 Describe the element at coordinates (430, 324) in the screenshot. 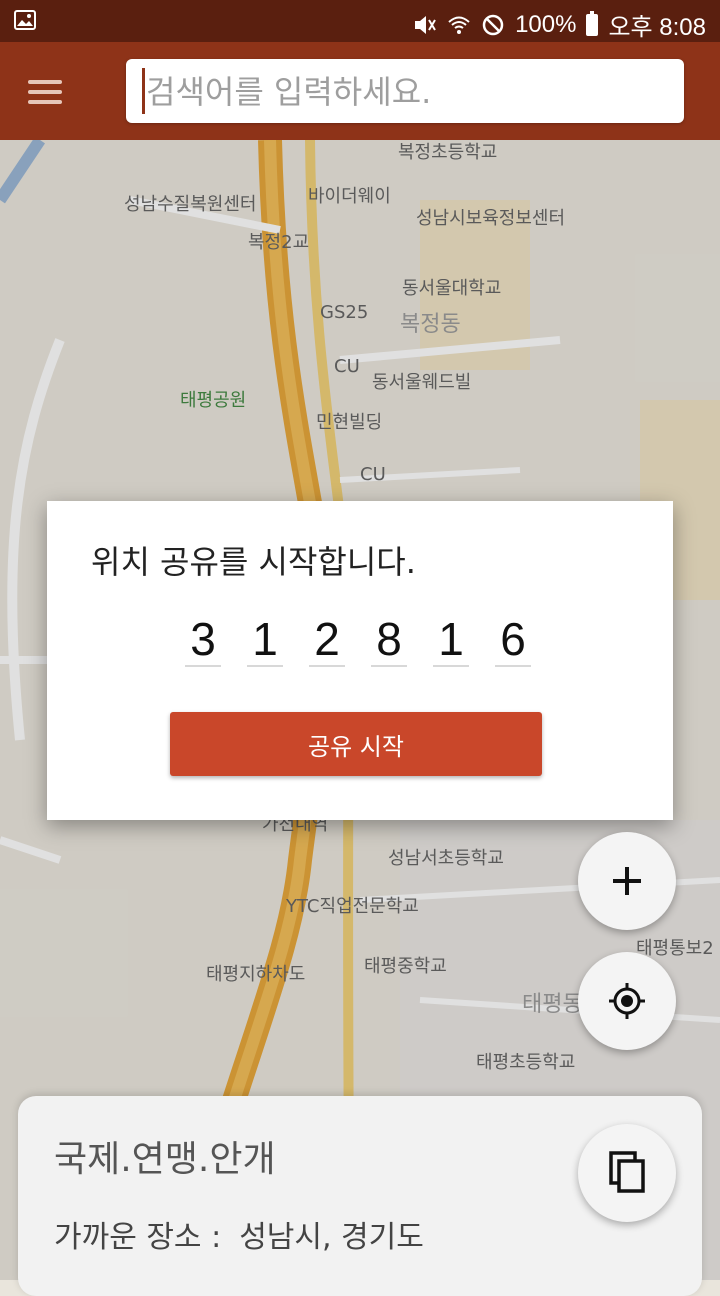

I see `map-label: 복정동` at that location.